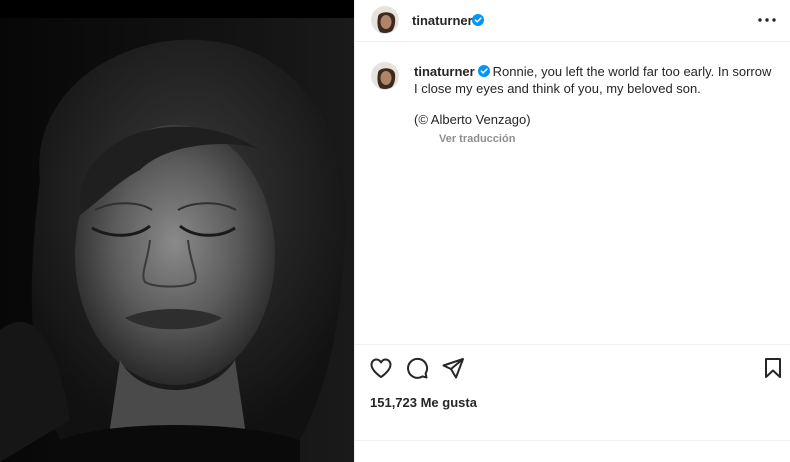 The width and height of the screenshot is (790, 462). What do you see at coordinates (444, 71) in the screenshot?
I see `caption-username: tinaturner` at bounding box center [444, 71].